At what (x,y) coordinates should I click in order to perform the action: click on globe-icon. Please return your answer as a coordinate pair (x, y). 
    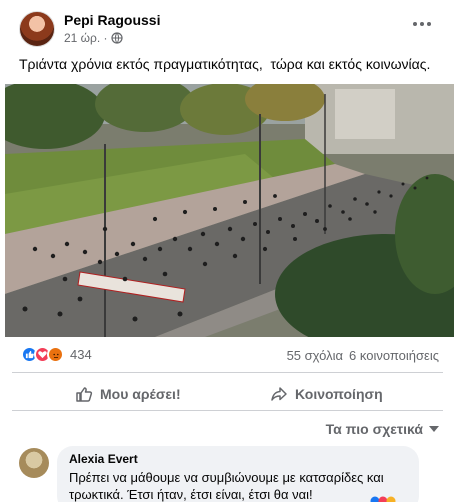
    Looking at the image, I should click on (116, 38).